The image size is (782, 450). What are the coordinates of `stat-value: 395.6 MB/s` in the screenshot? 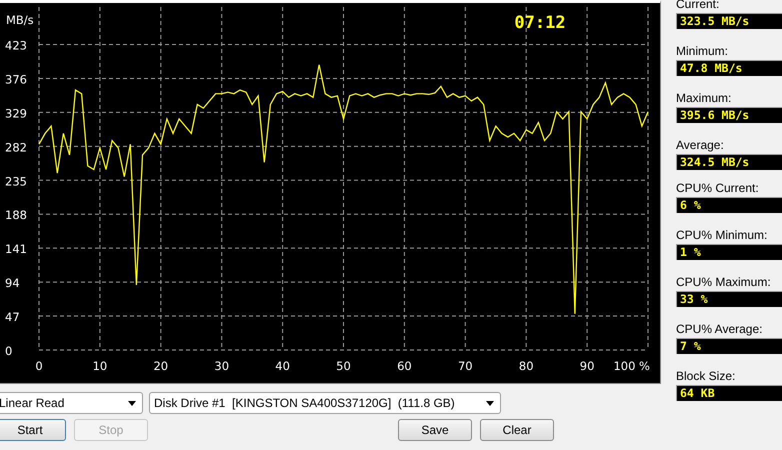 It's located at (729, 115).